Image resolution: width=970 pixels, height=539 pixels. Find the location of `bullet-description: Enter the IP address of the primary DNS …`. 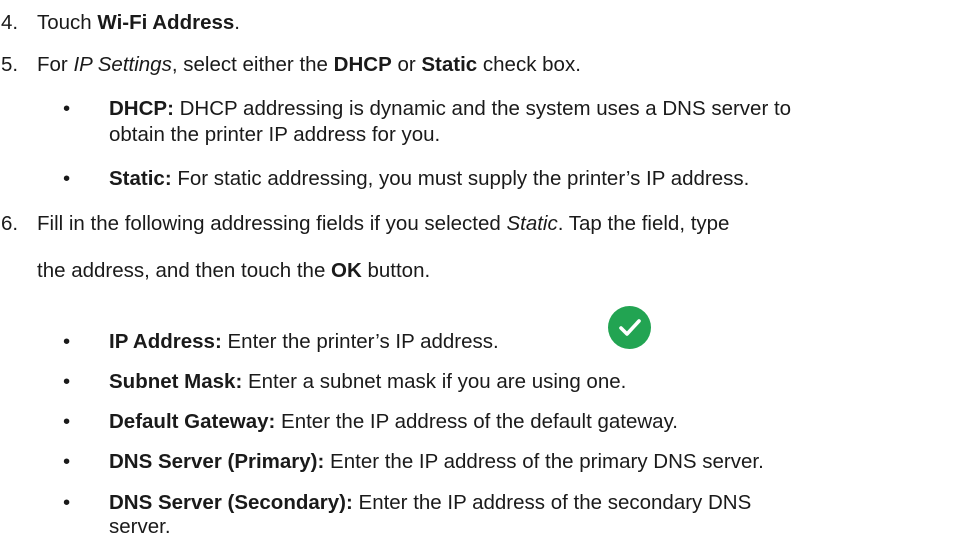

bullet-description: Enter the IP address of the primary DNS … is located at coordinates (547, 461).